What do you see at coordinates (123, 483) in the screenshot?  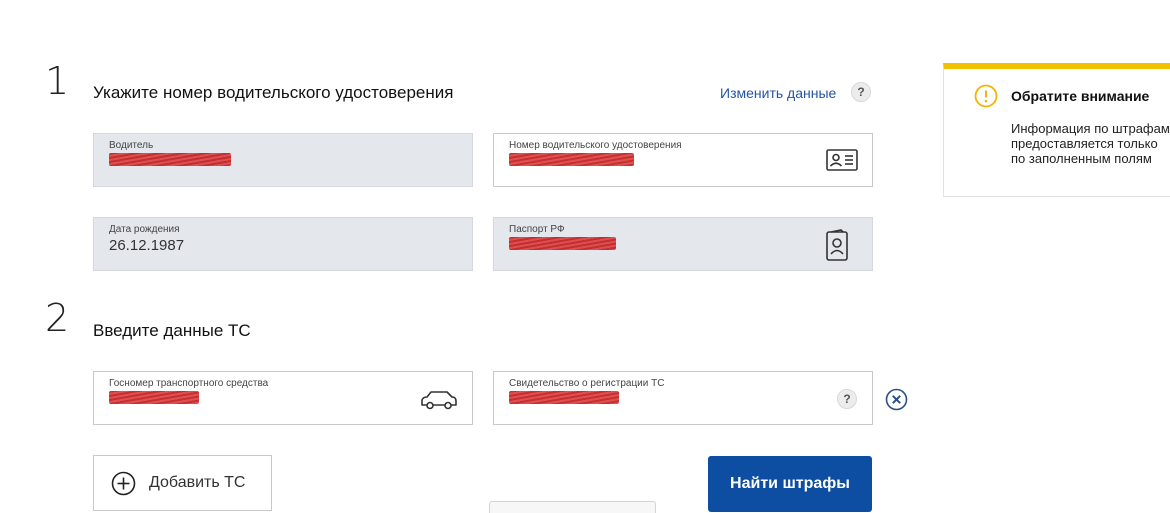 I see `plus-circle-icon` at bounding box center [123, 483].